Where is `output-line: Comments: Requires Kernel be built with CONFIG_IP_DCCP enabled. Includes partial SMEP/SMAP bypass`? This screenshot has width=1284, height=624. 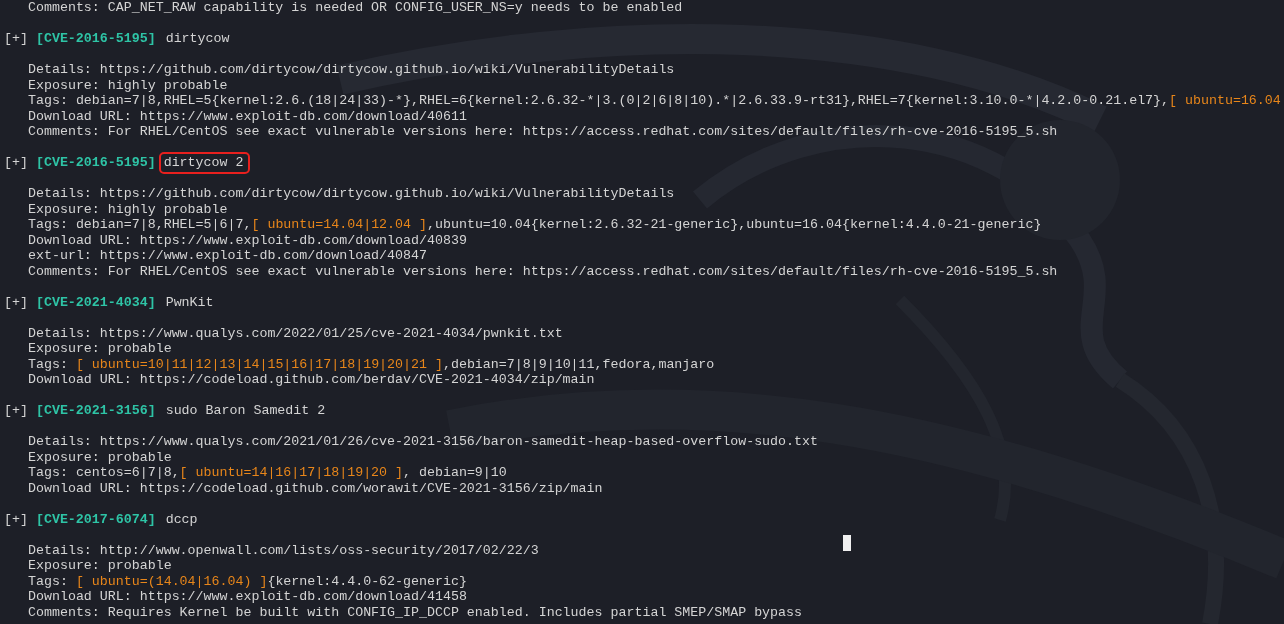 output-line: Comments: Requires Kernel be built with CONFIG_IP_DCCP enabled. Includes partial SMEP/SMAP bypass is located at coordinates (414, 612).